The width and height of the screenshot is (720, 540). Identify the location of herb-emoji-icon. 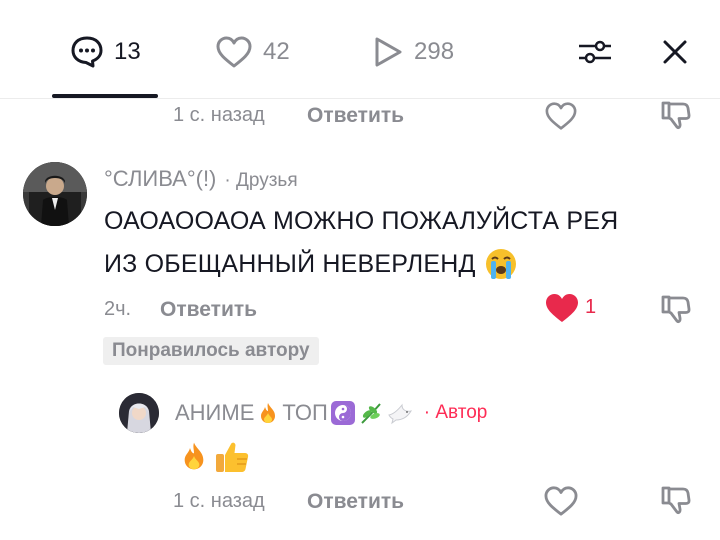
(371, 413).